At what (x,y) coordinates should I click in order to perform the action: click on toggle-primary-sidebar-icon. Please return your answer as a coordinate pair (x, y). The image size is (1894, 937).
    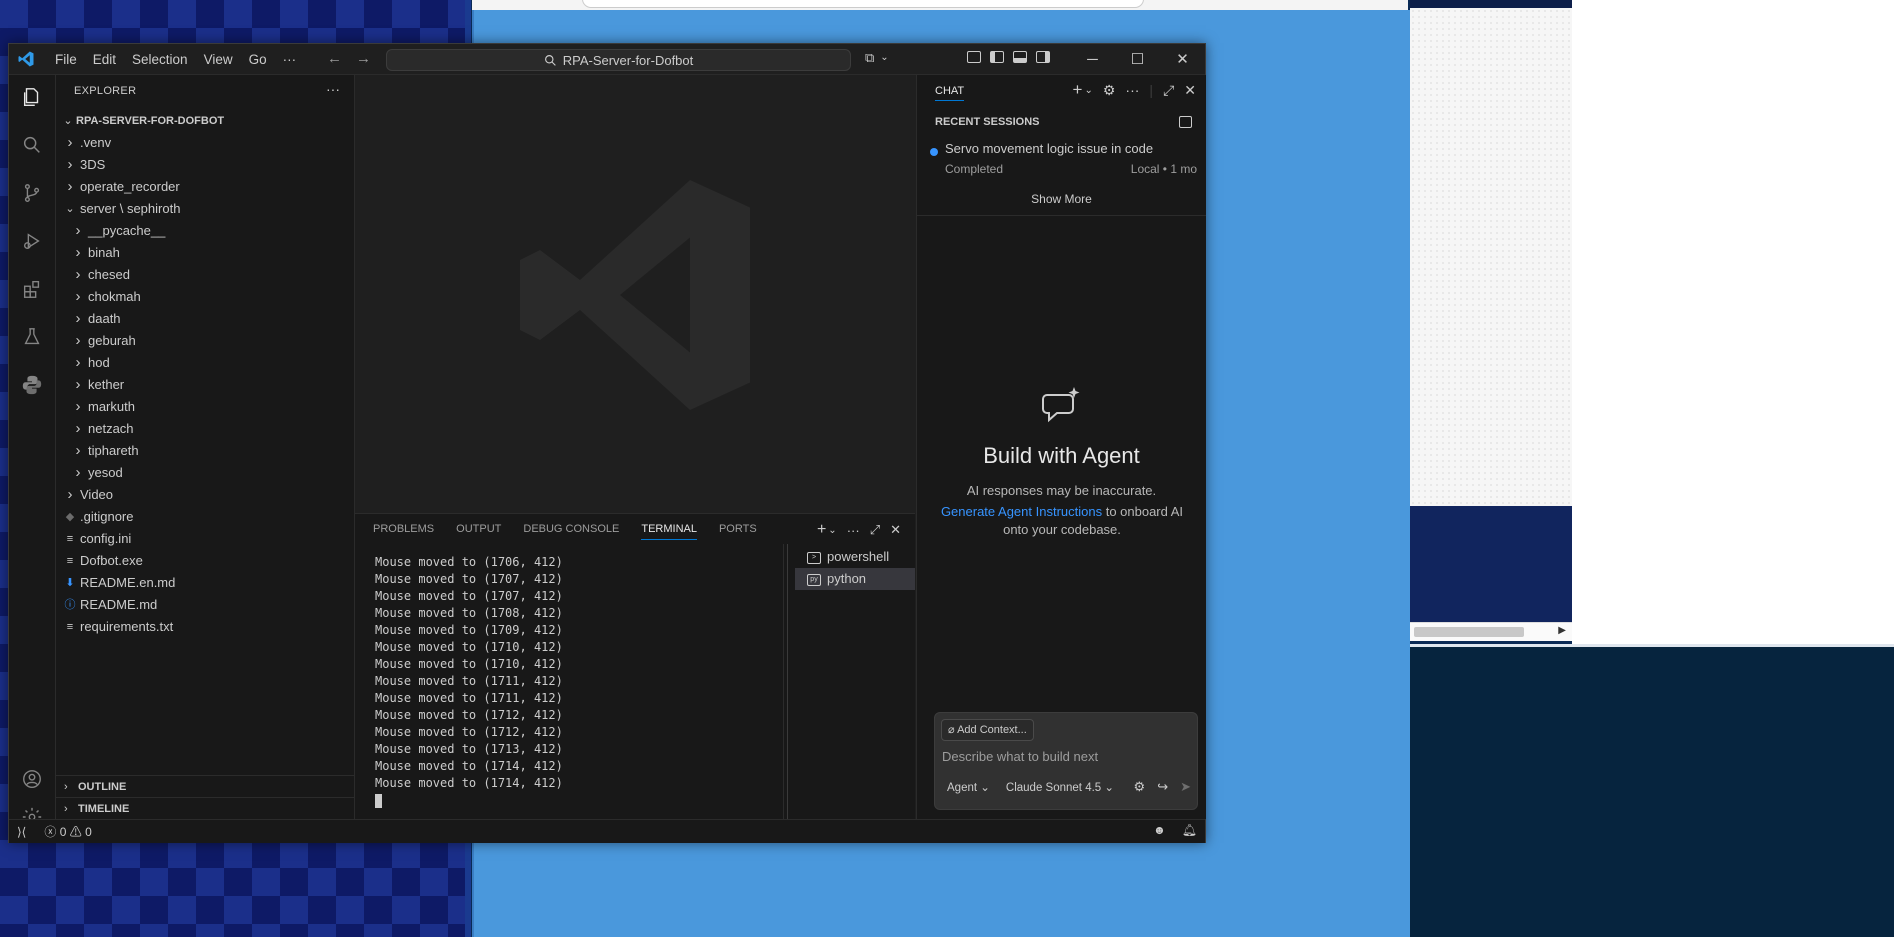
    Looking at the image, I should click on (997, 57).